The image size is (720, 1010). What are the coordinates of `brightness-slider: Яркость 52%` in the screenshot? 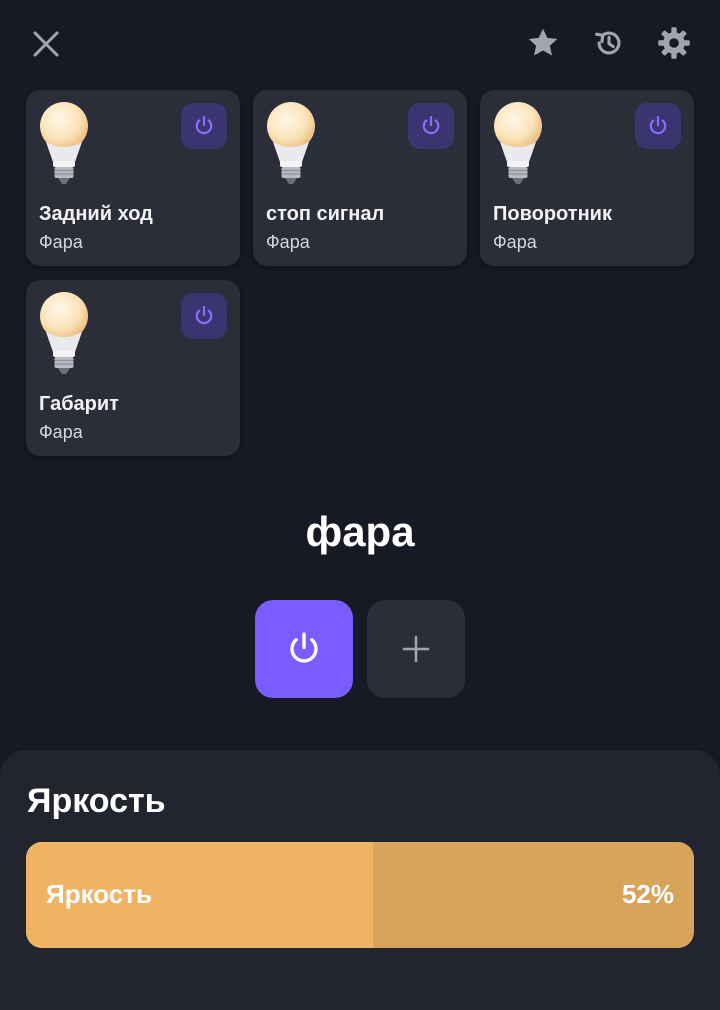 It's located at (360, 895).